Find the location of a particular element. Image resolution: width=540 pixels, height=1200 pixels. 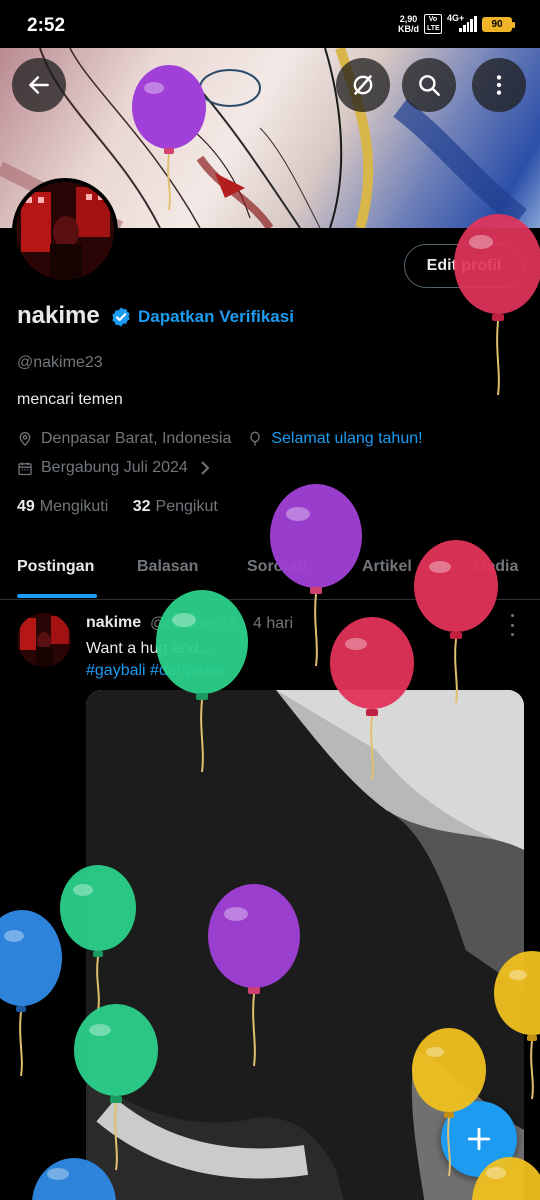

calendar-icon is located at coordinates (25, 468).